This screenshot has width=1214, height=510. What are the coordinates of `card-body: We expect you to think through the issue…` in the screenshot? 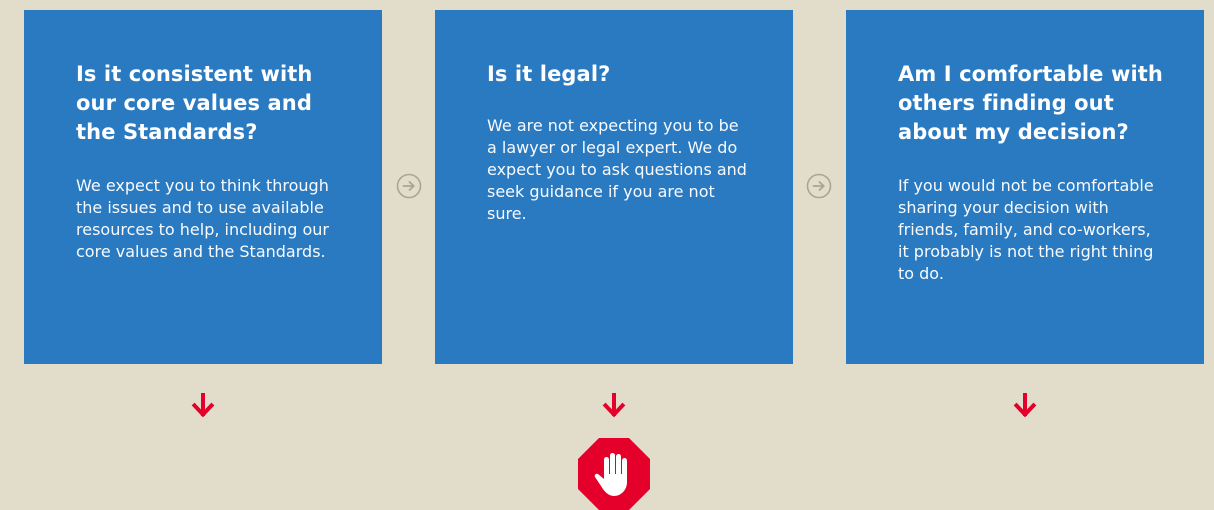 It's located at (202, 218).